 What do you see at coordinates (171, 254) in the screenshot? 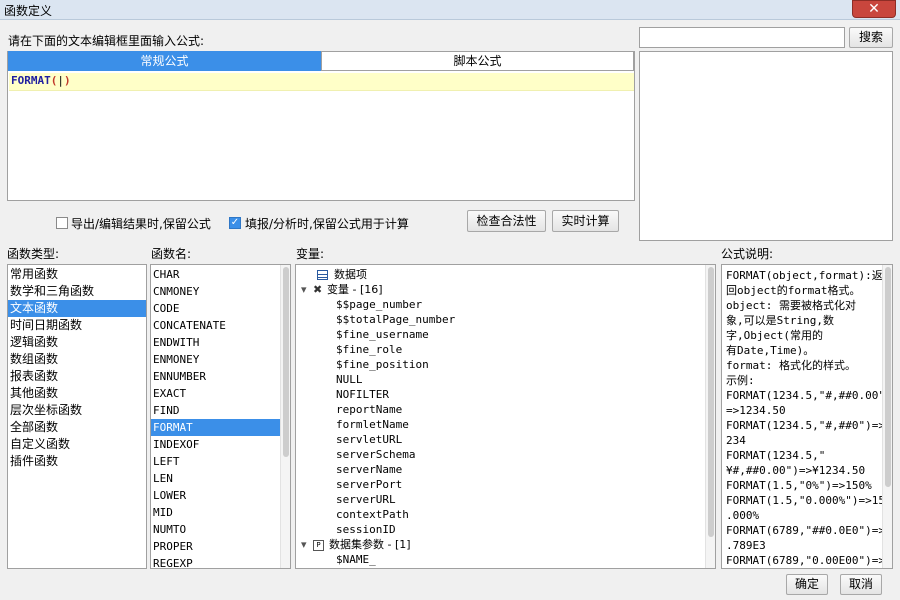
I see `func-name-heading: 函数名:` at bounding box center [171, 254].